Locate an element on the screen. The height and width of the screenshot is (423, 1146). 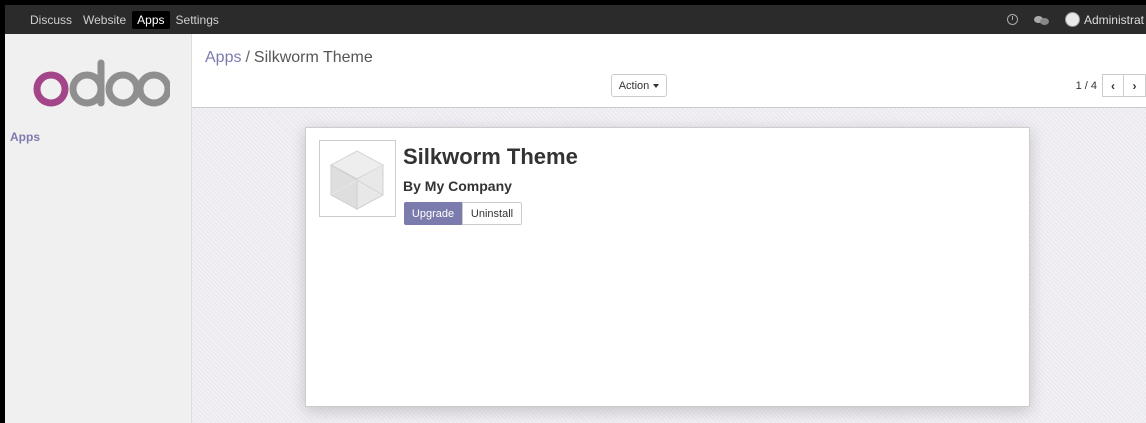
pager-value: 1 / 4 is located at coordinates (1086, 86).